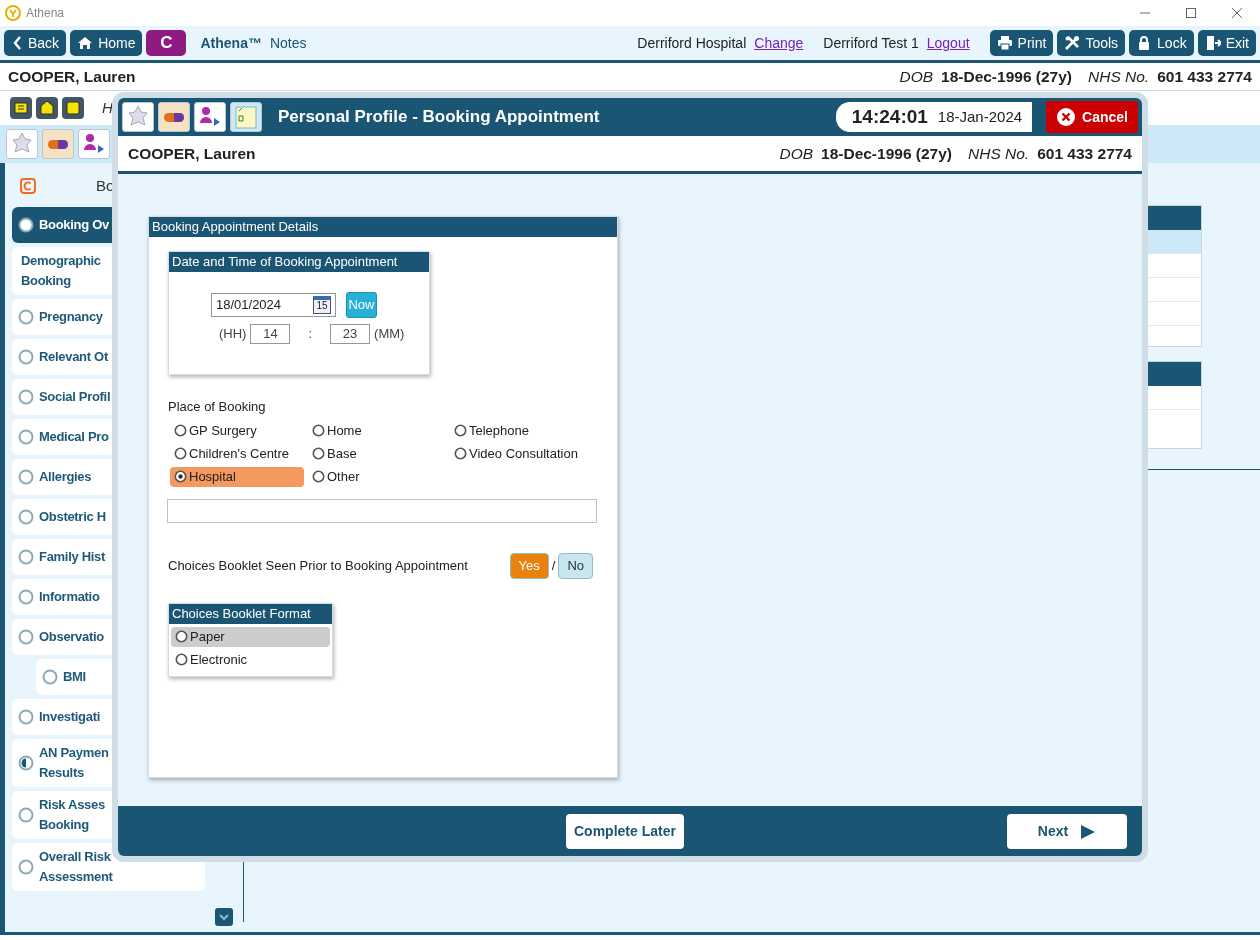  What do you see at coordinates (270, 334) in the screenshot?
I see `hours-field: 14` at bounding box center [270, 334].